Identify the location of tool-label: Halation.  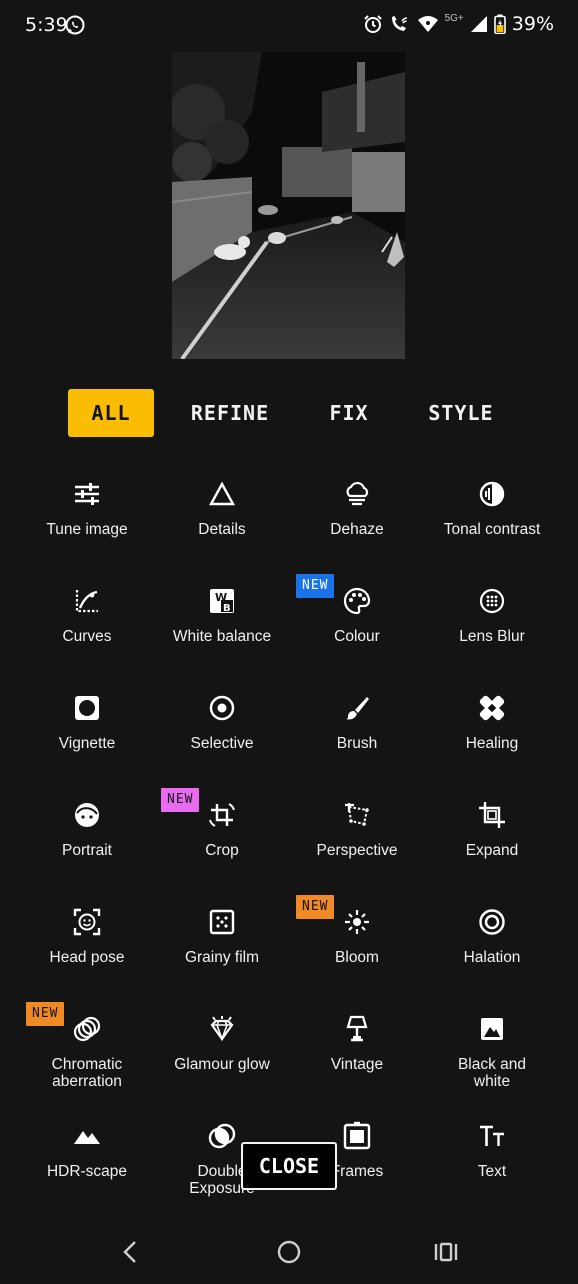
(492, 957).